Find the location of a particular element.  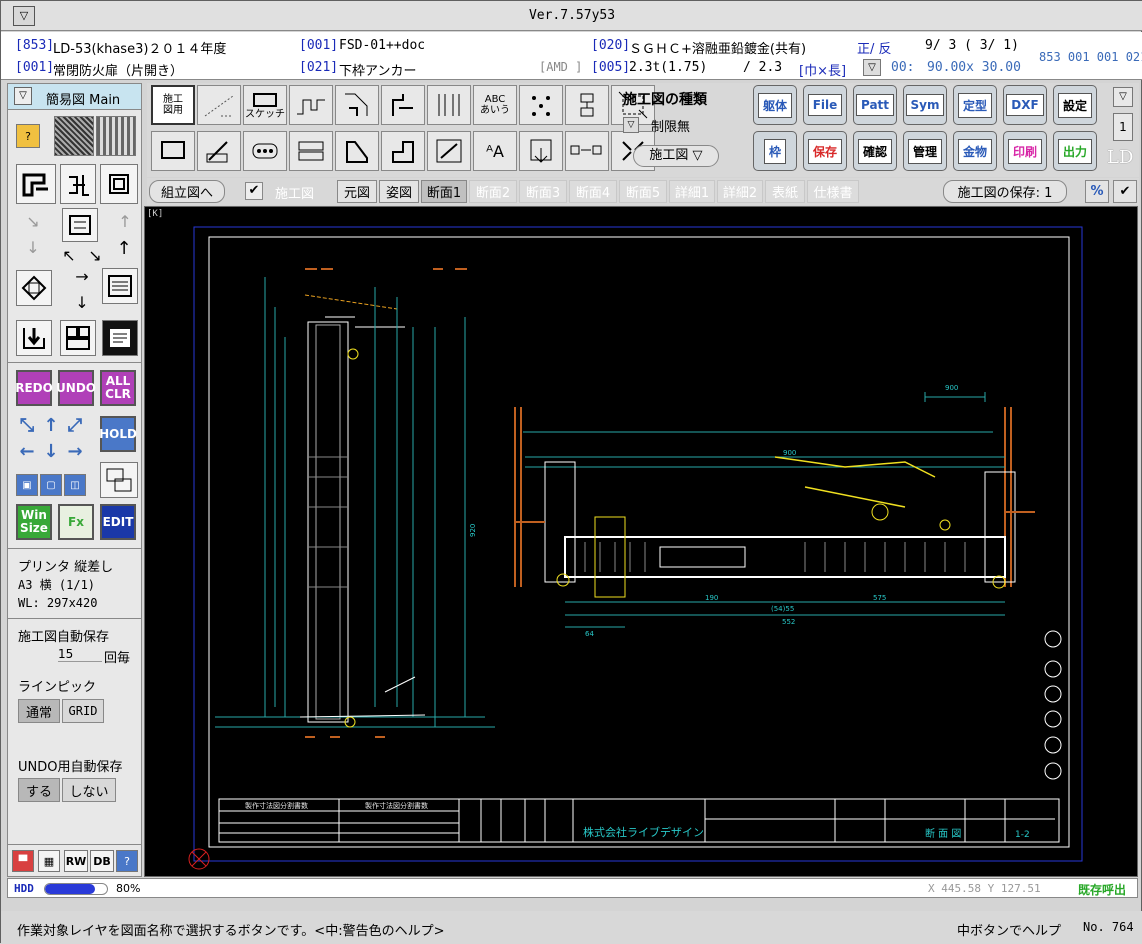

all-clear-button: ALL CLR is located at coordinates (118, 388).